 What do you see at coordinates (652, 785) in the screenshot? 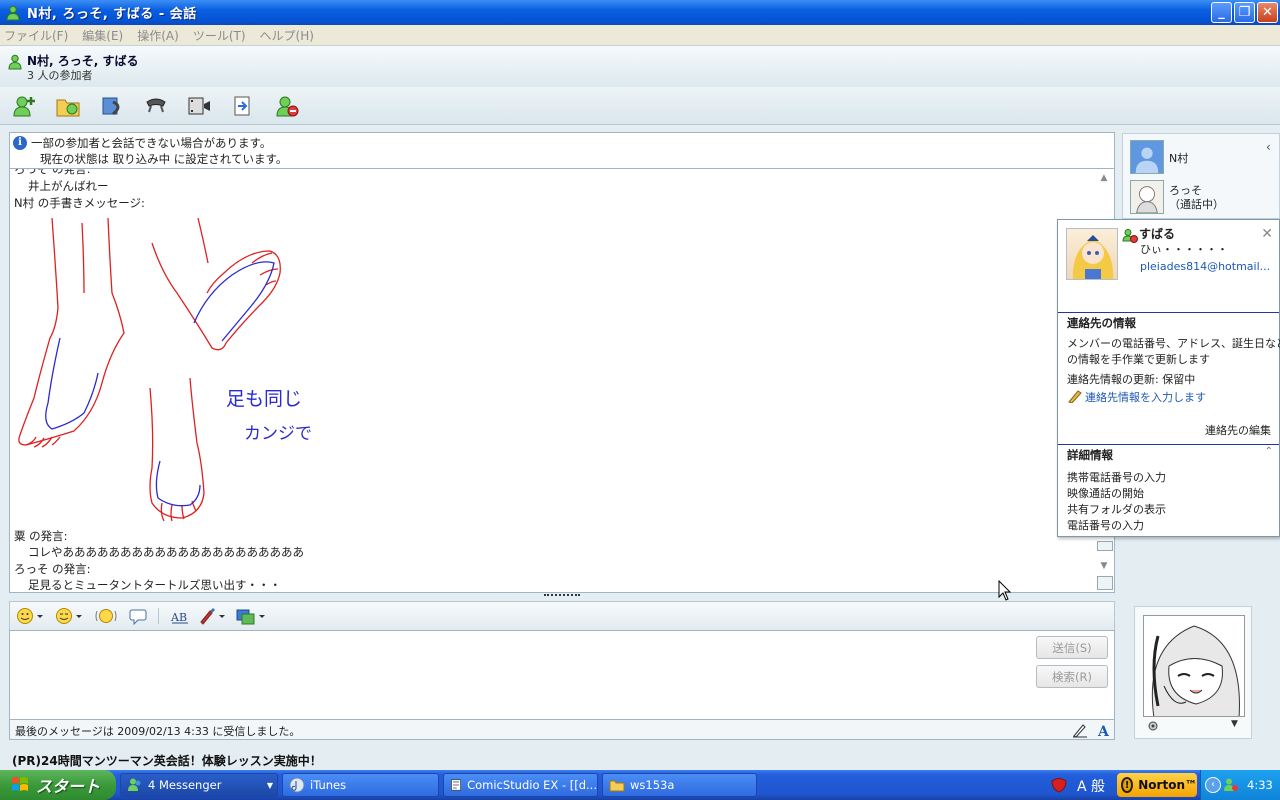
I see `taskbar-item-label: ws153a` at bounding box center [652, 785].